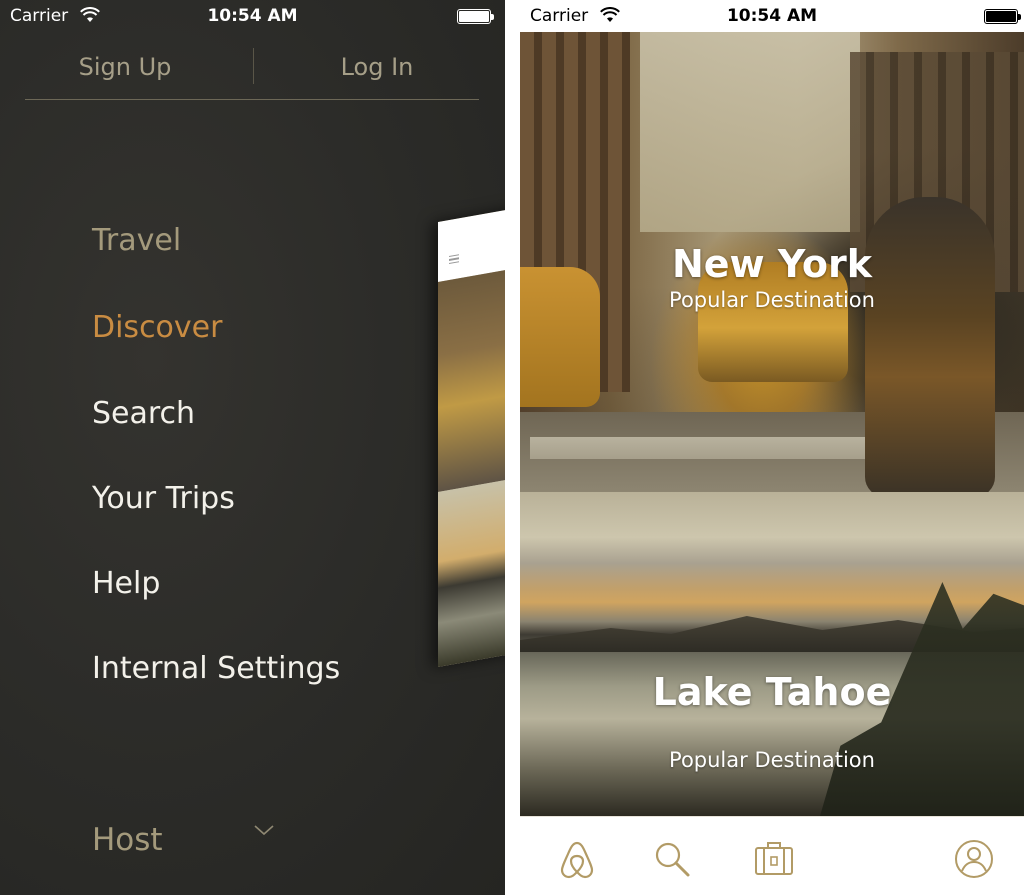 Image resolution: width=1024 pixels, height=895 pixels. I want to click on profile-icon, so click(974, 859).